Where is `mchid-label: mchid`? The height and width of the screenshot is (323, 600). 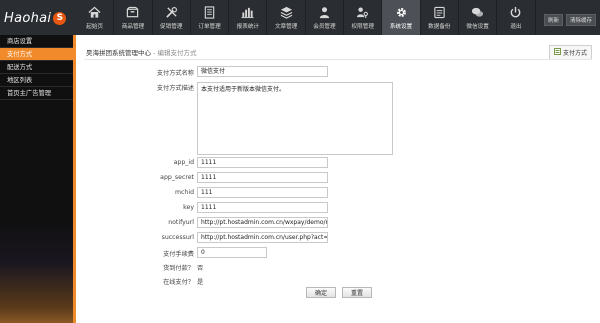 mchid-label: mchid is located at coordinates (184, 192).